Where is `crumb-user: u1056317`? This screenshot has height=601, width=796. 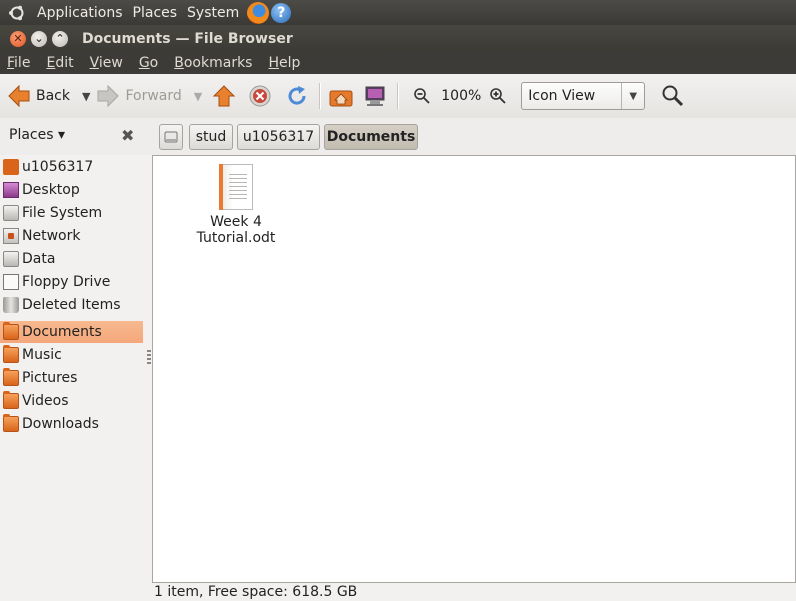 crumb-user: u1056317 is located at coordinates (278, 137).